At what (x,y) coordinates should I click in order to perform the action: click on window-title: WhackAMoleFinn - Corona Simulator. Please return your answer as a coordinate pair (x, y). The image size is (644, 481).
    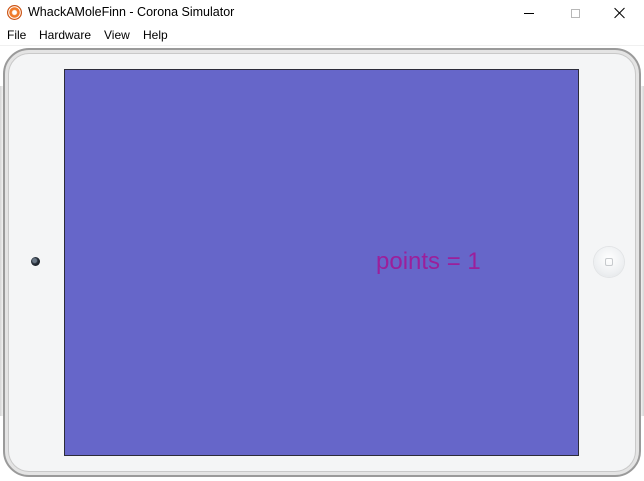
    Looking at the image, I should click on (131, 12).